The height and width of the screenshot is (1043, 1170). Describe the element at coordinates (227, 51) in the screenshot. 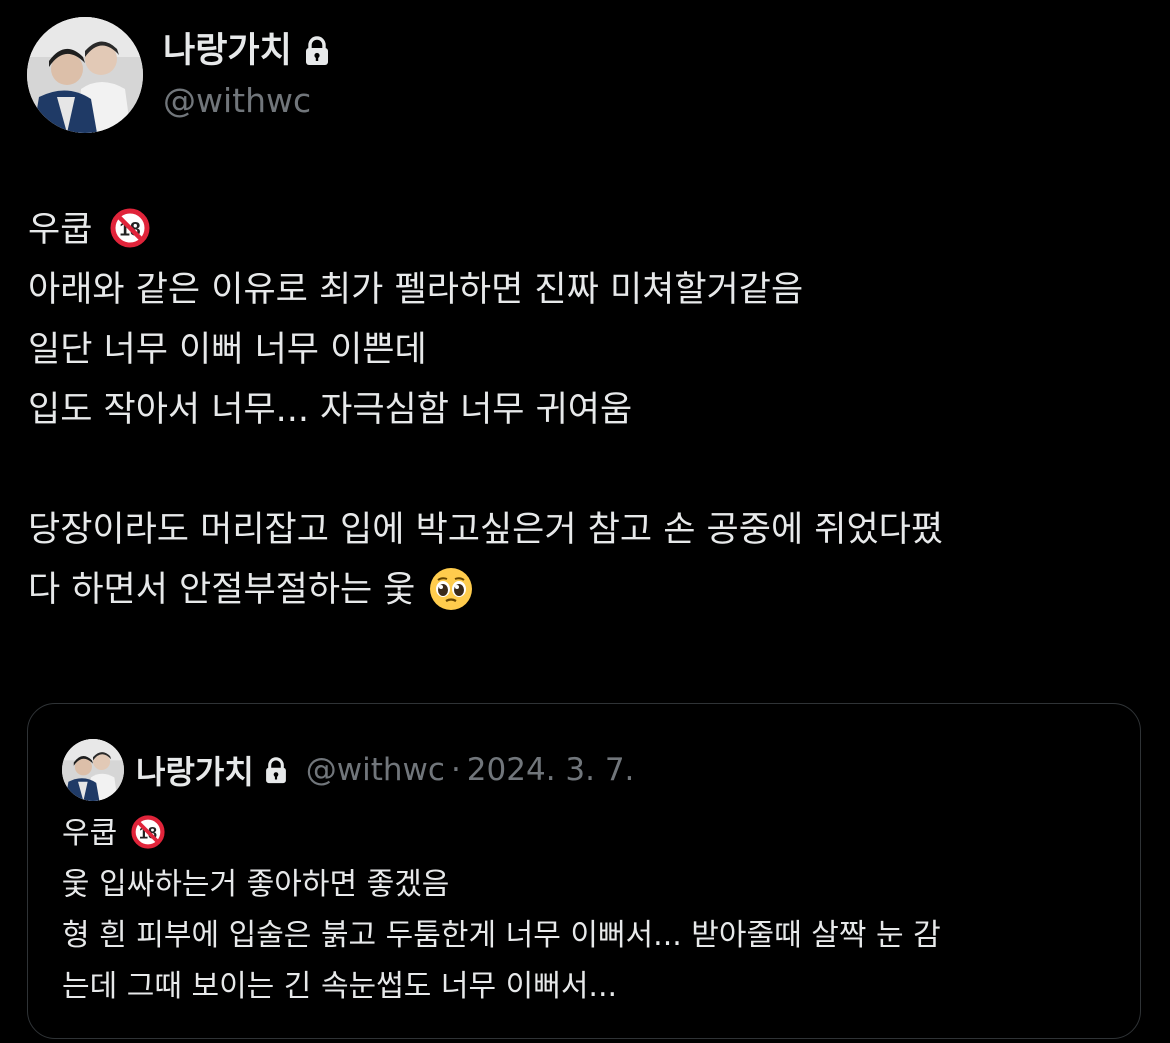

I see `display-name: 나랑가치` at that location.